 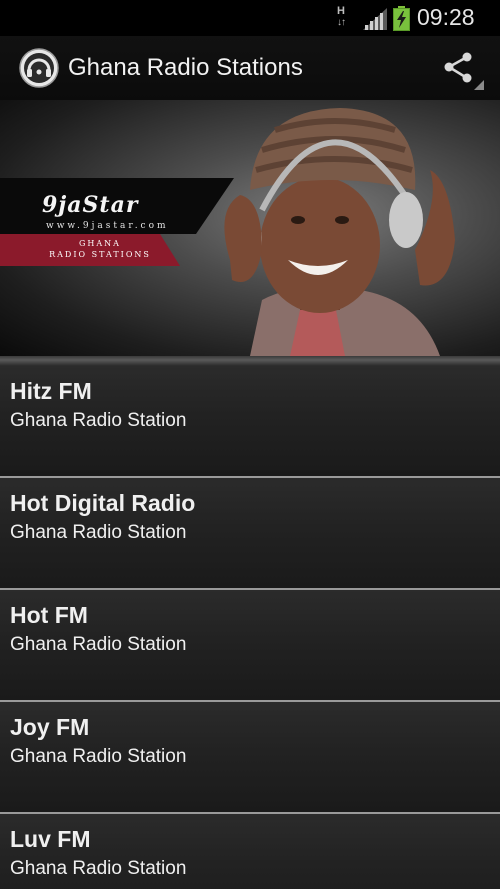 I want to click on network-type-indicator: H ↓↑, so click(x=341, y=18).